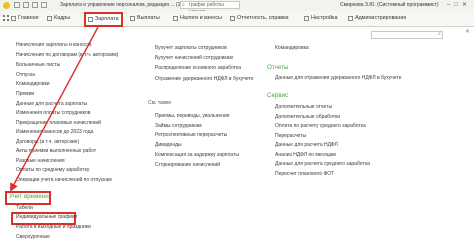  I want to click on annotation-arrow, so click(54, 109).